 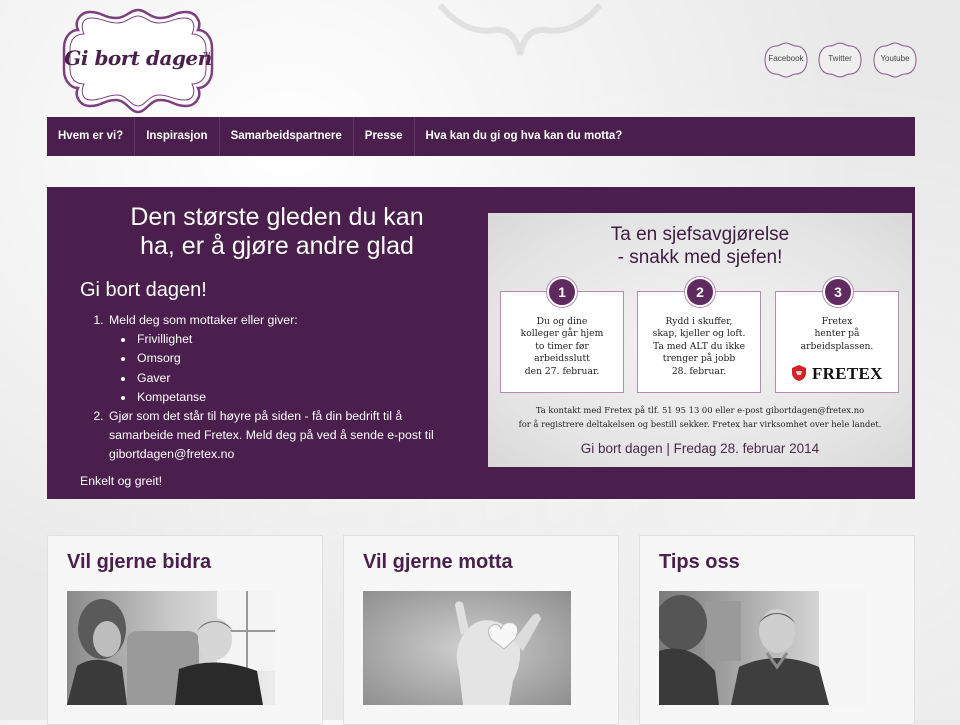 I want to click on poster-step-number-1: 1, so click(x=562, y=292).